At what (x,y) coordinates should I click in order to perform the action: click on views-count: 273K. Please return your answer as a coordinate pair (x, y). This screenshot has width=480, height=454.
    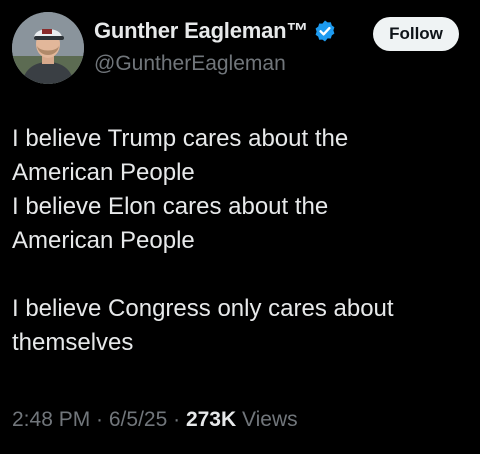
    Looking at the image, I should click on (214, 419).